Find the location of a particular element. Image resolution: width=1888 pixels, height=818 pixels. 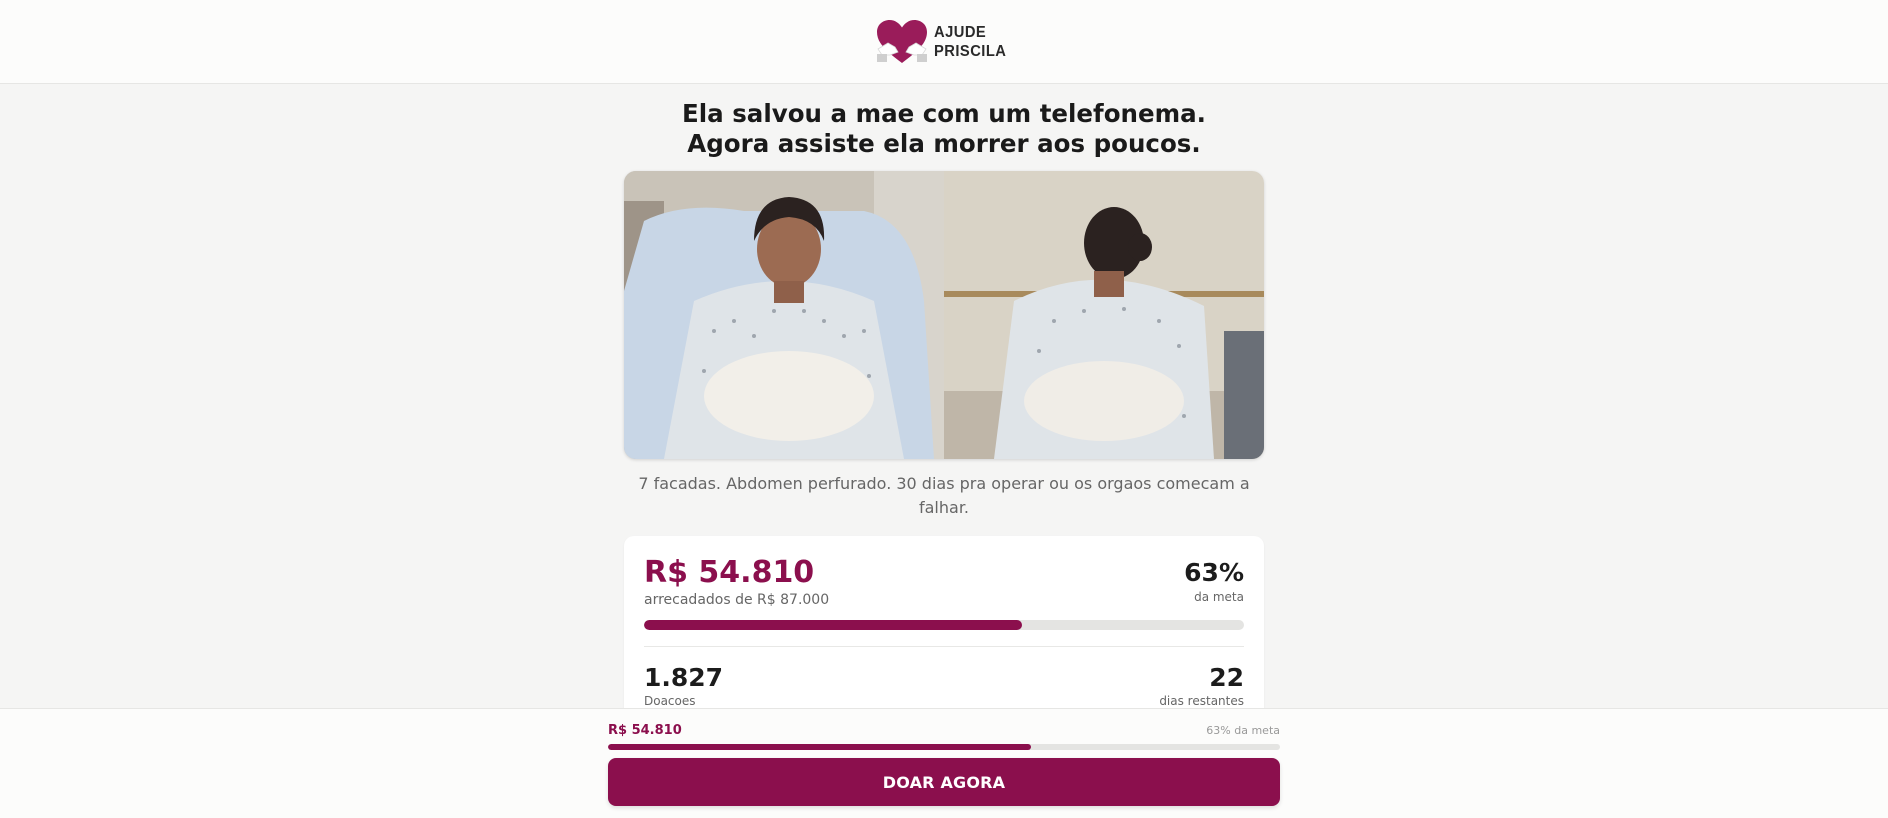

logo-line-1: AJUDE is located at coordinates (959, 32).